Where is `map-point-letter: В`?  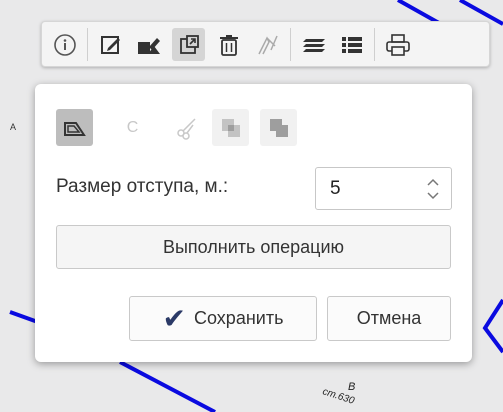
map-point-letter: В is located at coordinates (352, 387).